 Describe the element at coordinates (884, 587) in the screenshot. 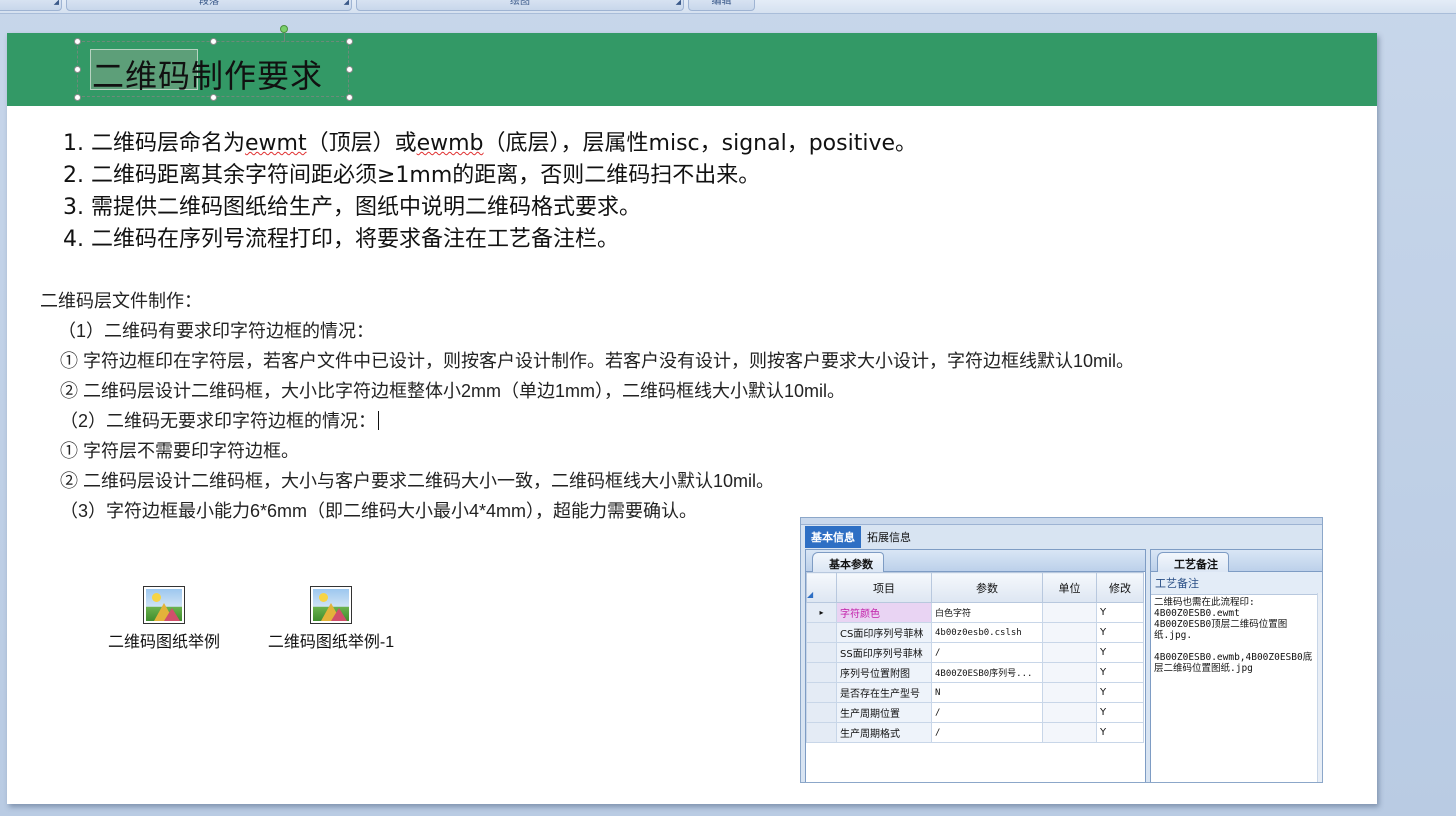

I see `column-header: 项目` at that location.